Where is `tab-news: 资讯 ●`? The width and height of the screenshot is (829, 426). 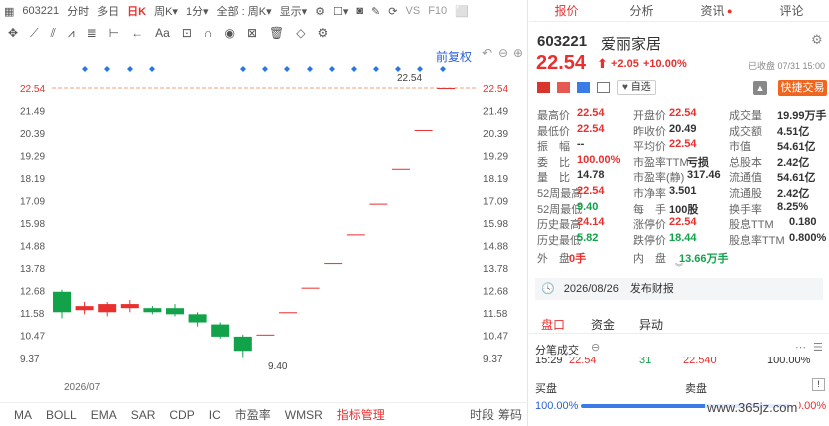 tab-news: 资讯 ● is located at coordinates (716, 10).